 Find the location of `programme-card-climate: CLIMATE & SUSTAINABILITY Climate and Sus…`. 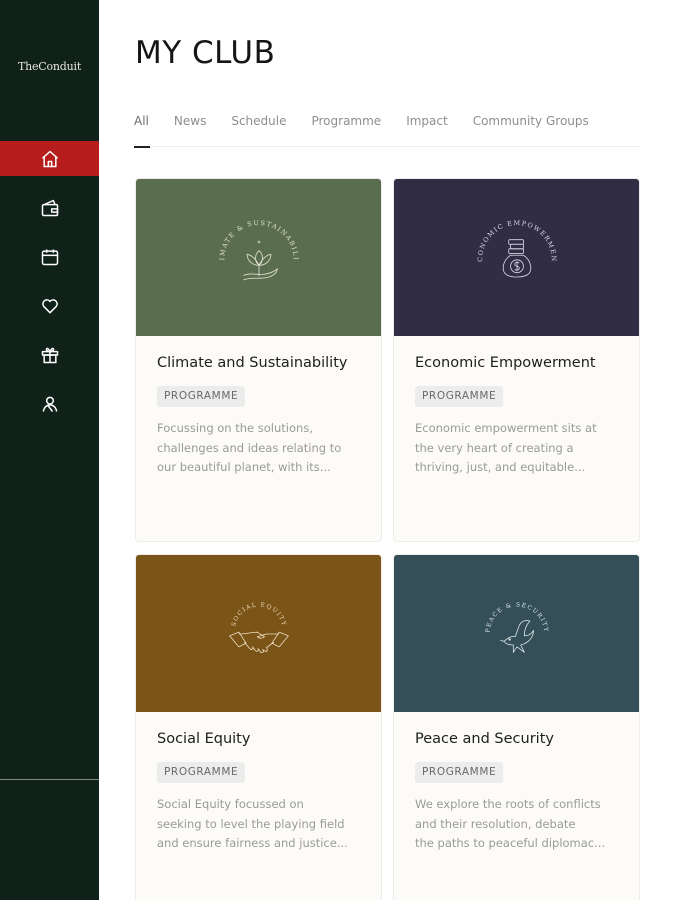

programme-card-climate: CLIMATE & SUSTAINABILITY Climate and Sus… is located at coordinates (258, 360).